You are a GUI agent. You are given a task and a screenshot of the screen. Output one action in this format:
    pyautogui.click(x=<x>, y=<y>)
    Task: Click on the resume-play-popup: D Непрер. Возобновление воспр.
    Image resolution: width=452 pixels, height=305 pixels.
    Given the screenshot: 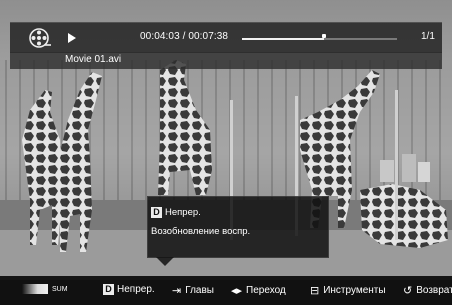 What is the action you would take?
    pyautogui.click(x=238, y=231)
    